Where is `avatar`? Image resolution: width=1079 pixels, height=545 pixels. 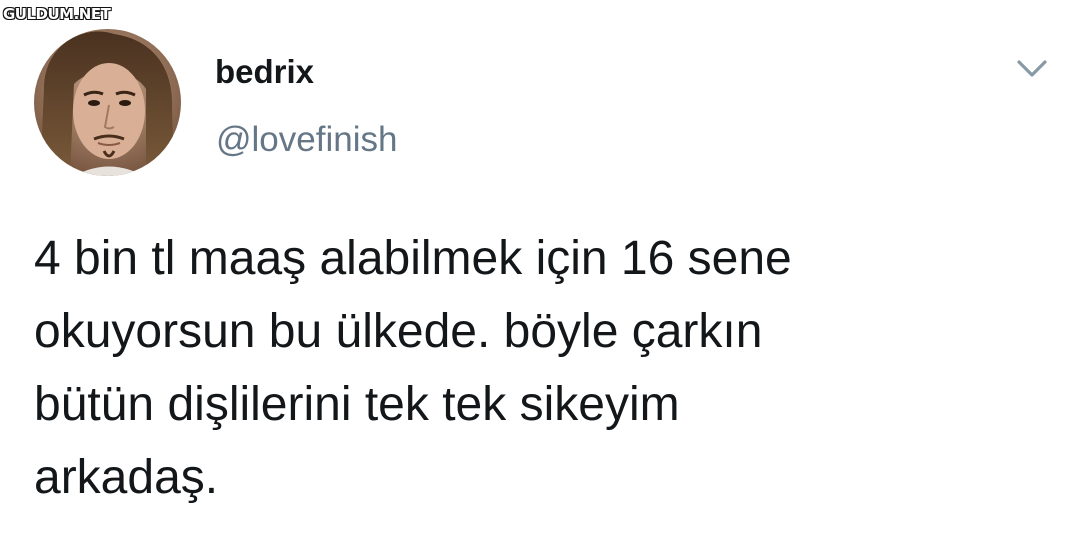
avatar is located at coordinates (107, 102).